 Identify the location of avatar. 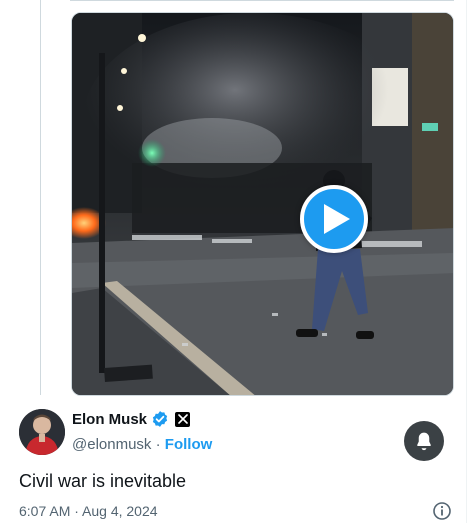
(42, 432).